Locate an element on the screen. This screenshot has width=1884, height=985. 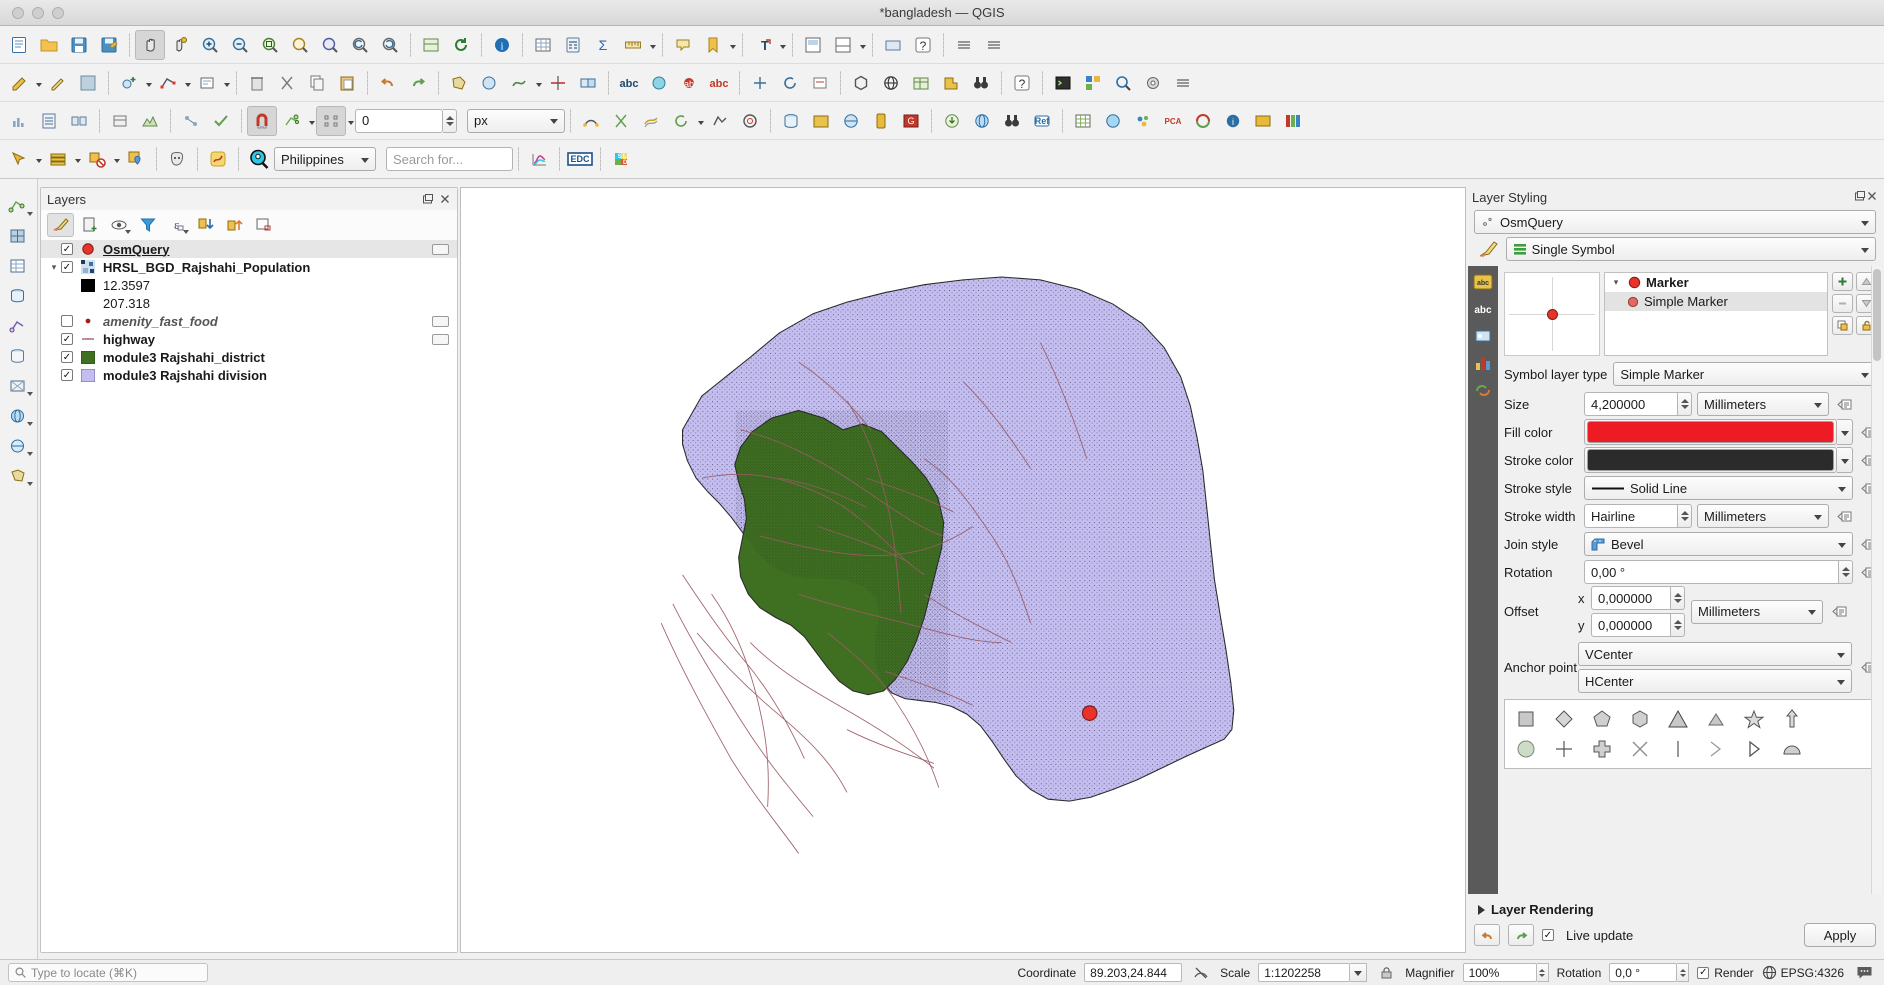
geometry-check-icon is located at coordinates (221, 121).